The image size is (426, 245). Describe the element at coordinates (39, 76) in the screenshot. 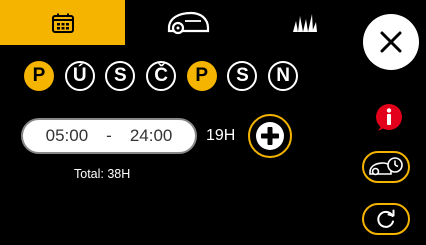

I see `day-button-mon: P` at that location.